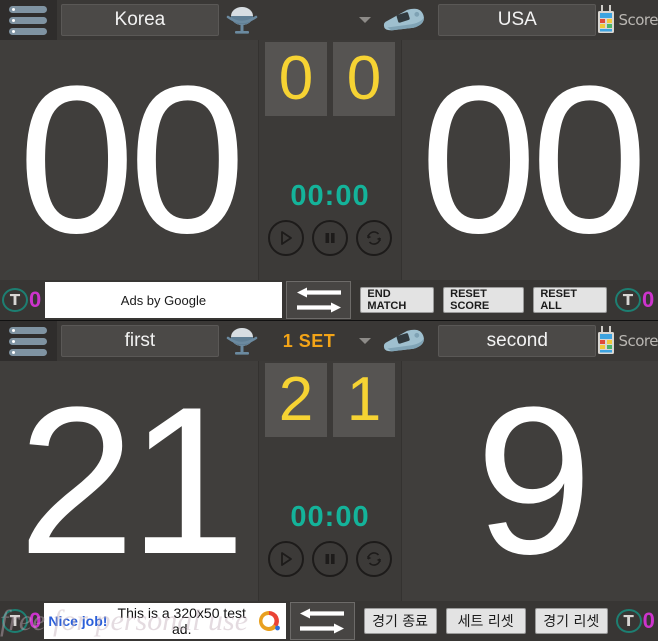  I want to click on team-name-left-input: Korea, so click(140, 20).